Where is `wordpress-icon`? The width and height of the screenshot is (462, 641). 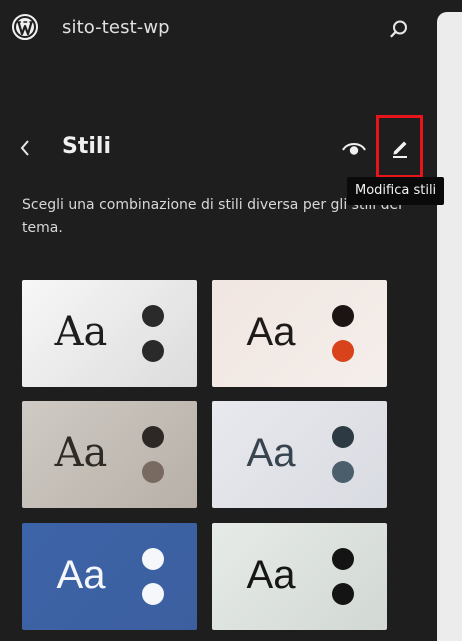
wordpress-icon is located at coordinates (25, 27).